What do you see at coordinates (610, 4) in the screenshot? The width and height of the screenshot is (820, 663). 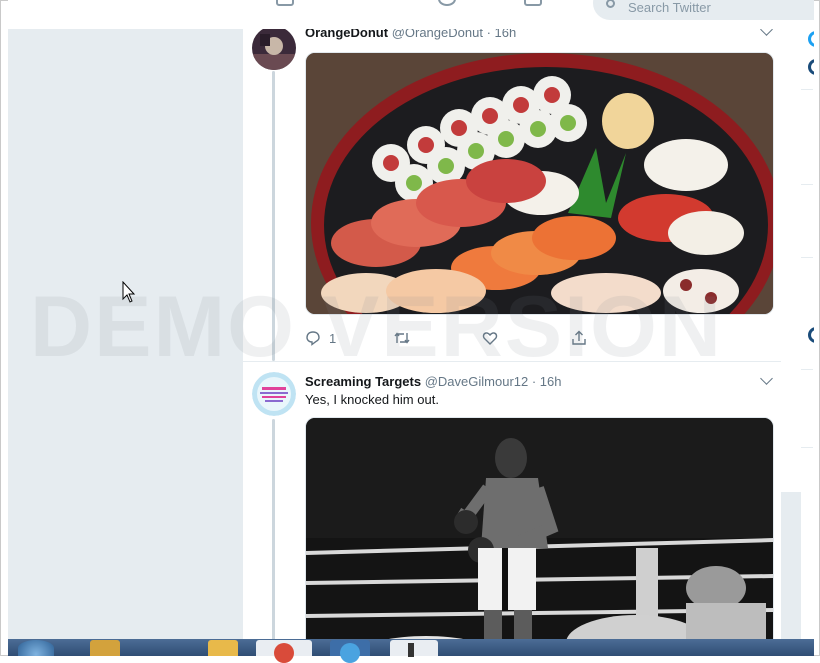 I see `search-icon` at bounding box center [610, 4].